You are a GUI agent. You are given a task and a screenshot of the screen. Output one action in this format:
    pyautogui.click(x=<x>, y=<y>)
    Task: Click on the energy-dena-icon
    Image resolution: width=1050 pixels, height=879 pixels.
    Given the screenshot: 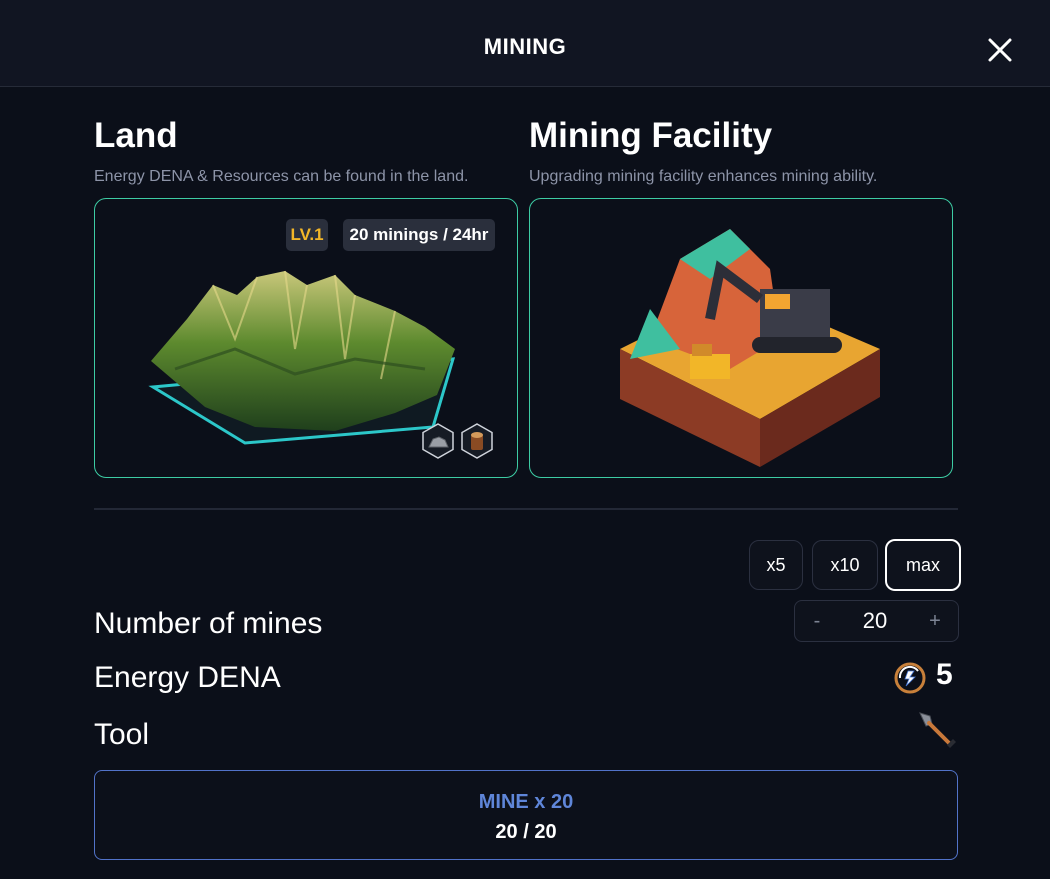 What is the action you would take?
    pyautogui.click(x=910, y=678)
    